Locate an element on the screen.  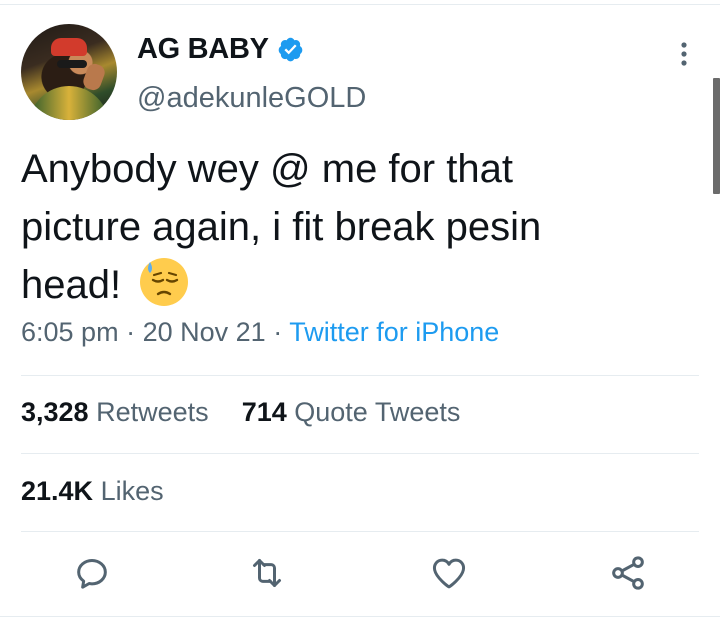
top-divider is located at coordinates (360, 4).